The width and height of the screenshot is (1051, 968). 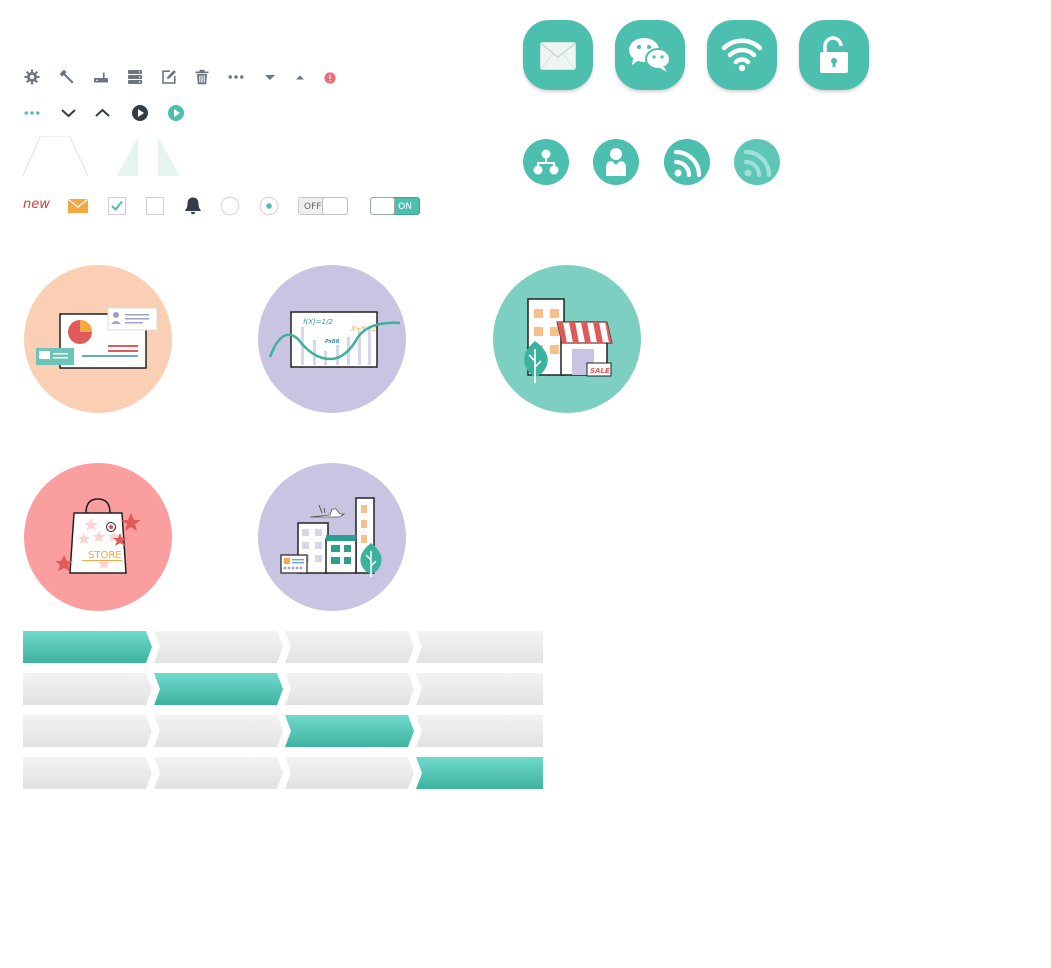 What do you see at coordinates (102, 113) in the screenshot?
I see `chevron-up-icon` at bounding box center [102, 113].